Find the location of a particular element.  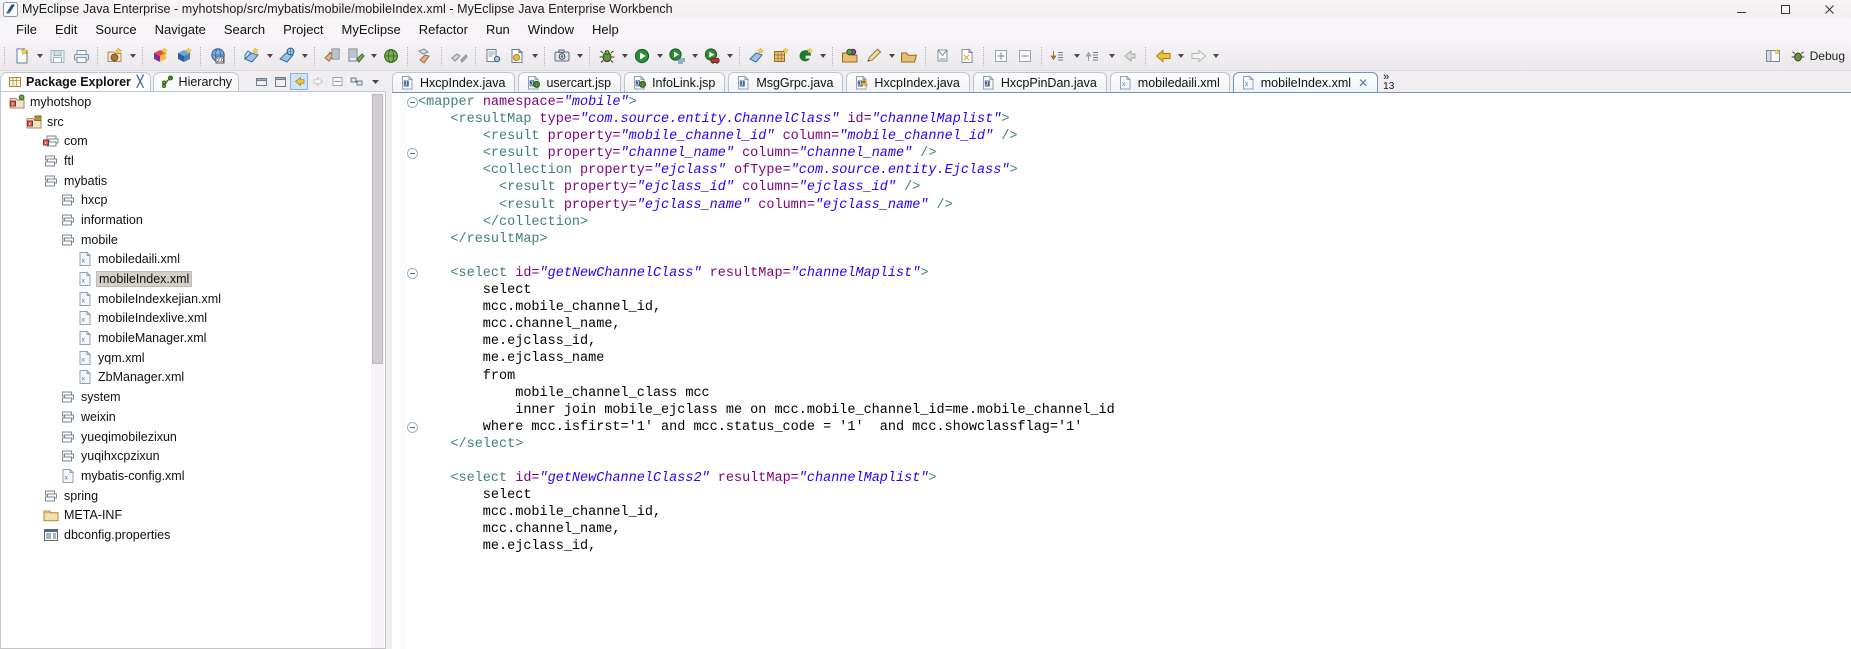

tree-item: system is located at coordinates (187, 397).